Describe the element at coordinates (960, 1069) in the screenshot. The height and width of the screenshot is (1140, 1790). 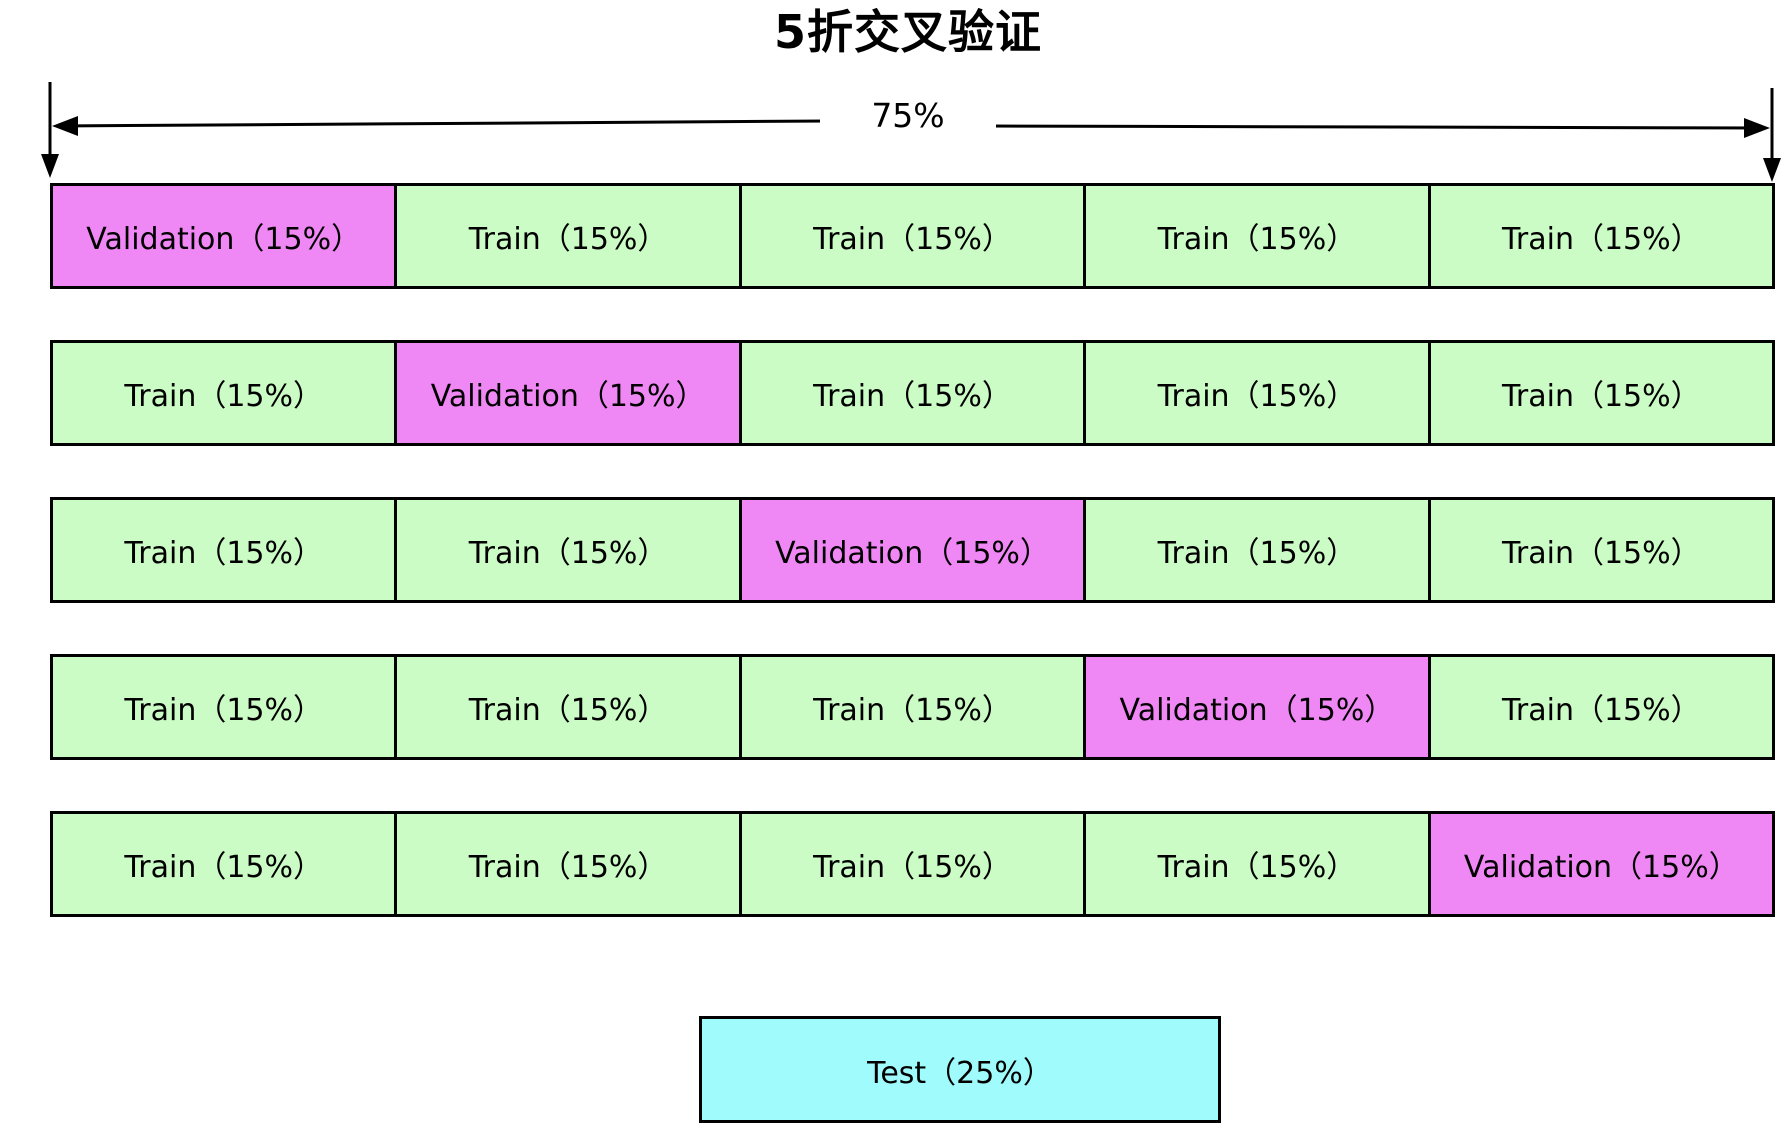
I see `test-set-box: Test（25%）` at that location.